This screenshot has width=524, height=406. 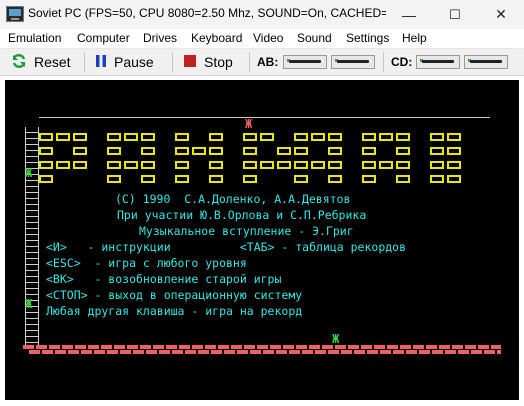 What do you see at coordinates (15, 14) in the screenshot?
I see `app-icon` at bounding box center [15, 14].